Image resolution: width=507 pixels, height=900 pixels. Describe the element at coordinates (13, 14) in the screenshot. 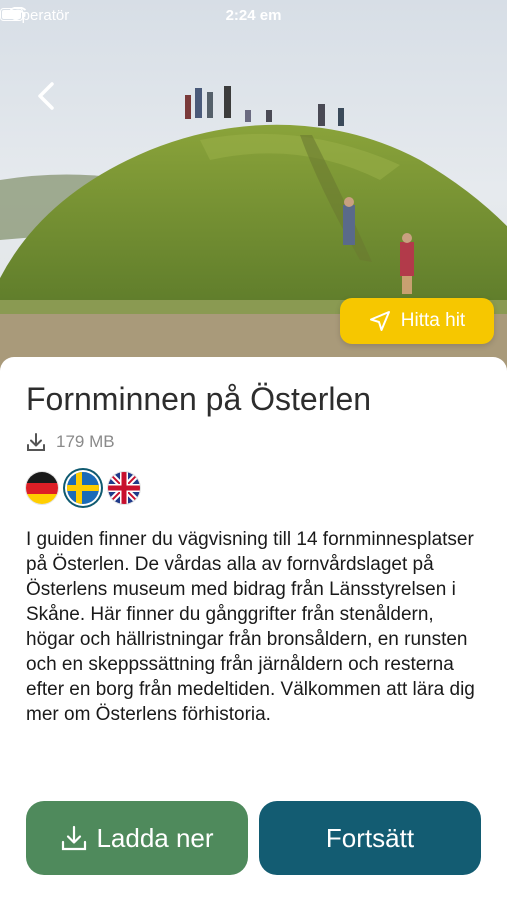

I see `battery-icon` at that location.